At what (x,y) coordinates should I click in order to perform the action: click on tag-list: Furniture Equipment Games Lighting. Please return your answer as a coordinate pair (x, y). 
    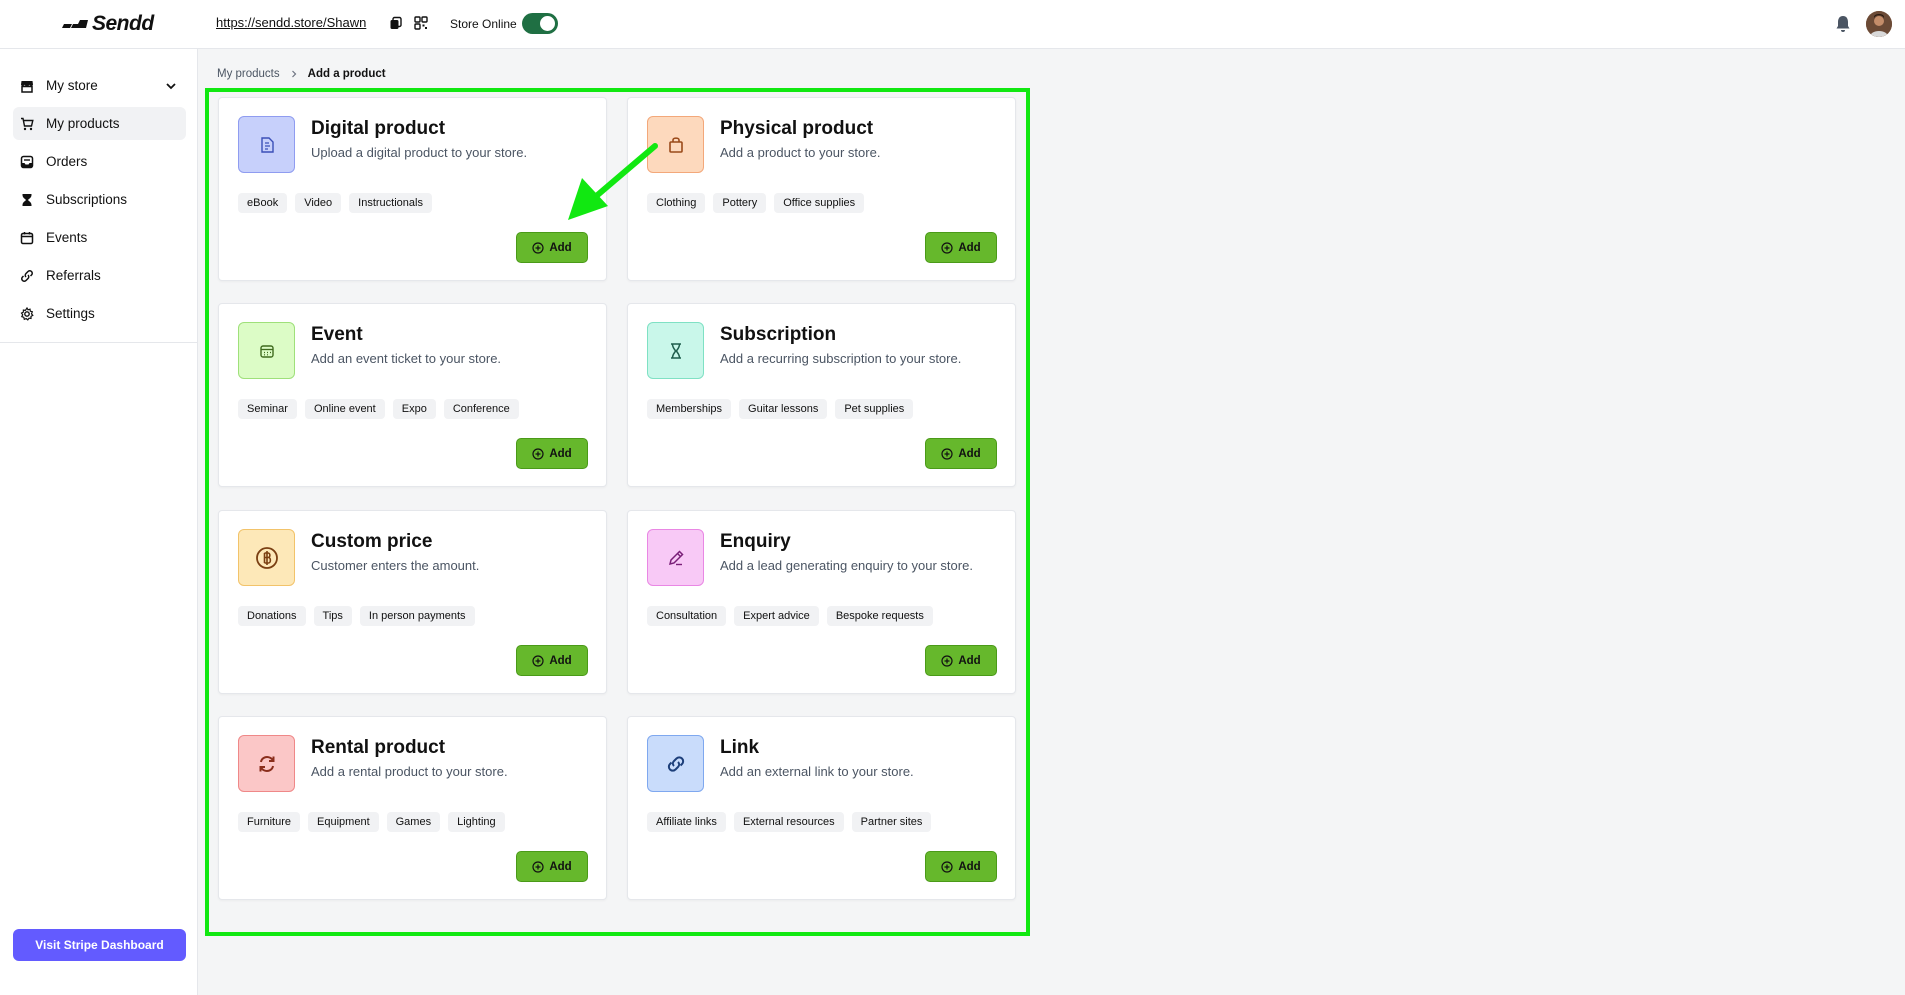
    Looking at the image, I should click on (371, 822).